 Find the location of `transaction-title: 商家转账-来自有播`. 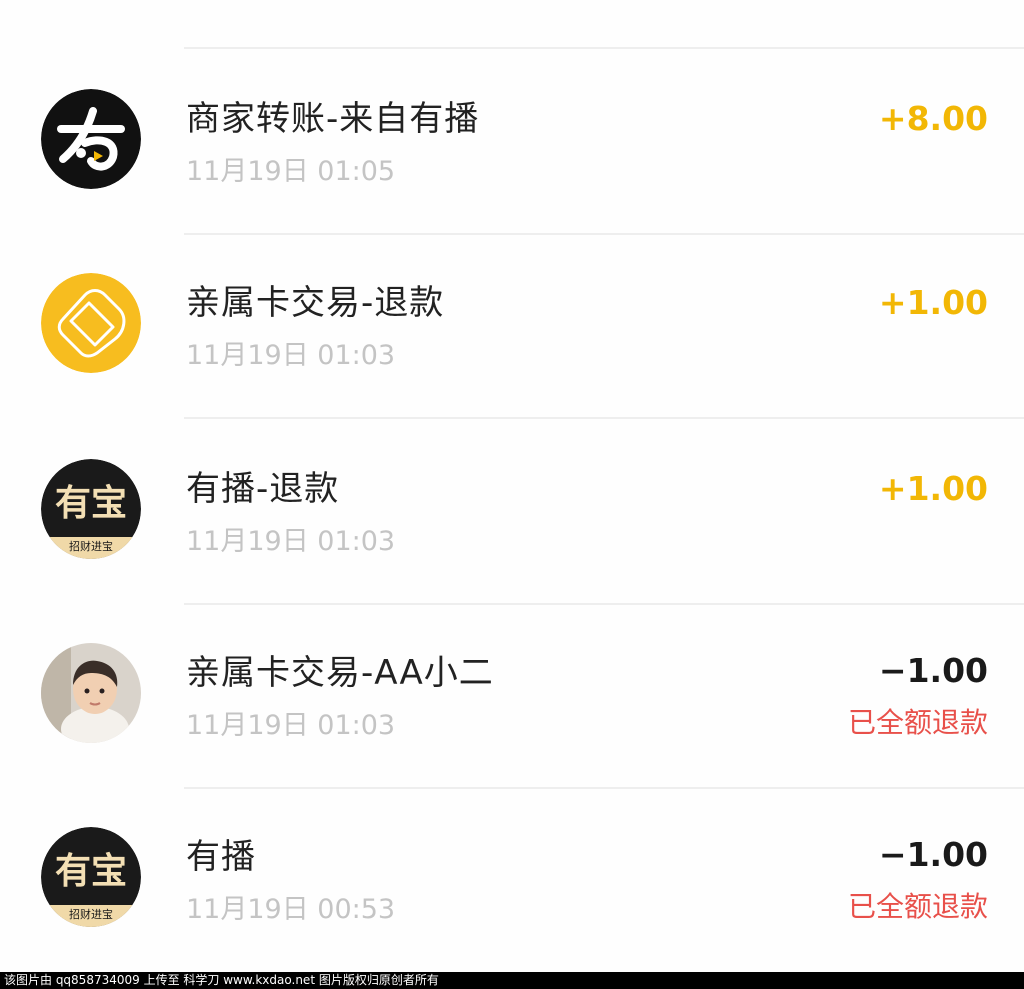

transaction-title: 商家转账-来自有播 is located at coordinates (333, 119).